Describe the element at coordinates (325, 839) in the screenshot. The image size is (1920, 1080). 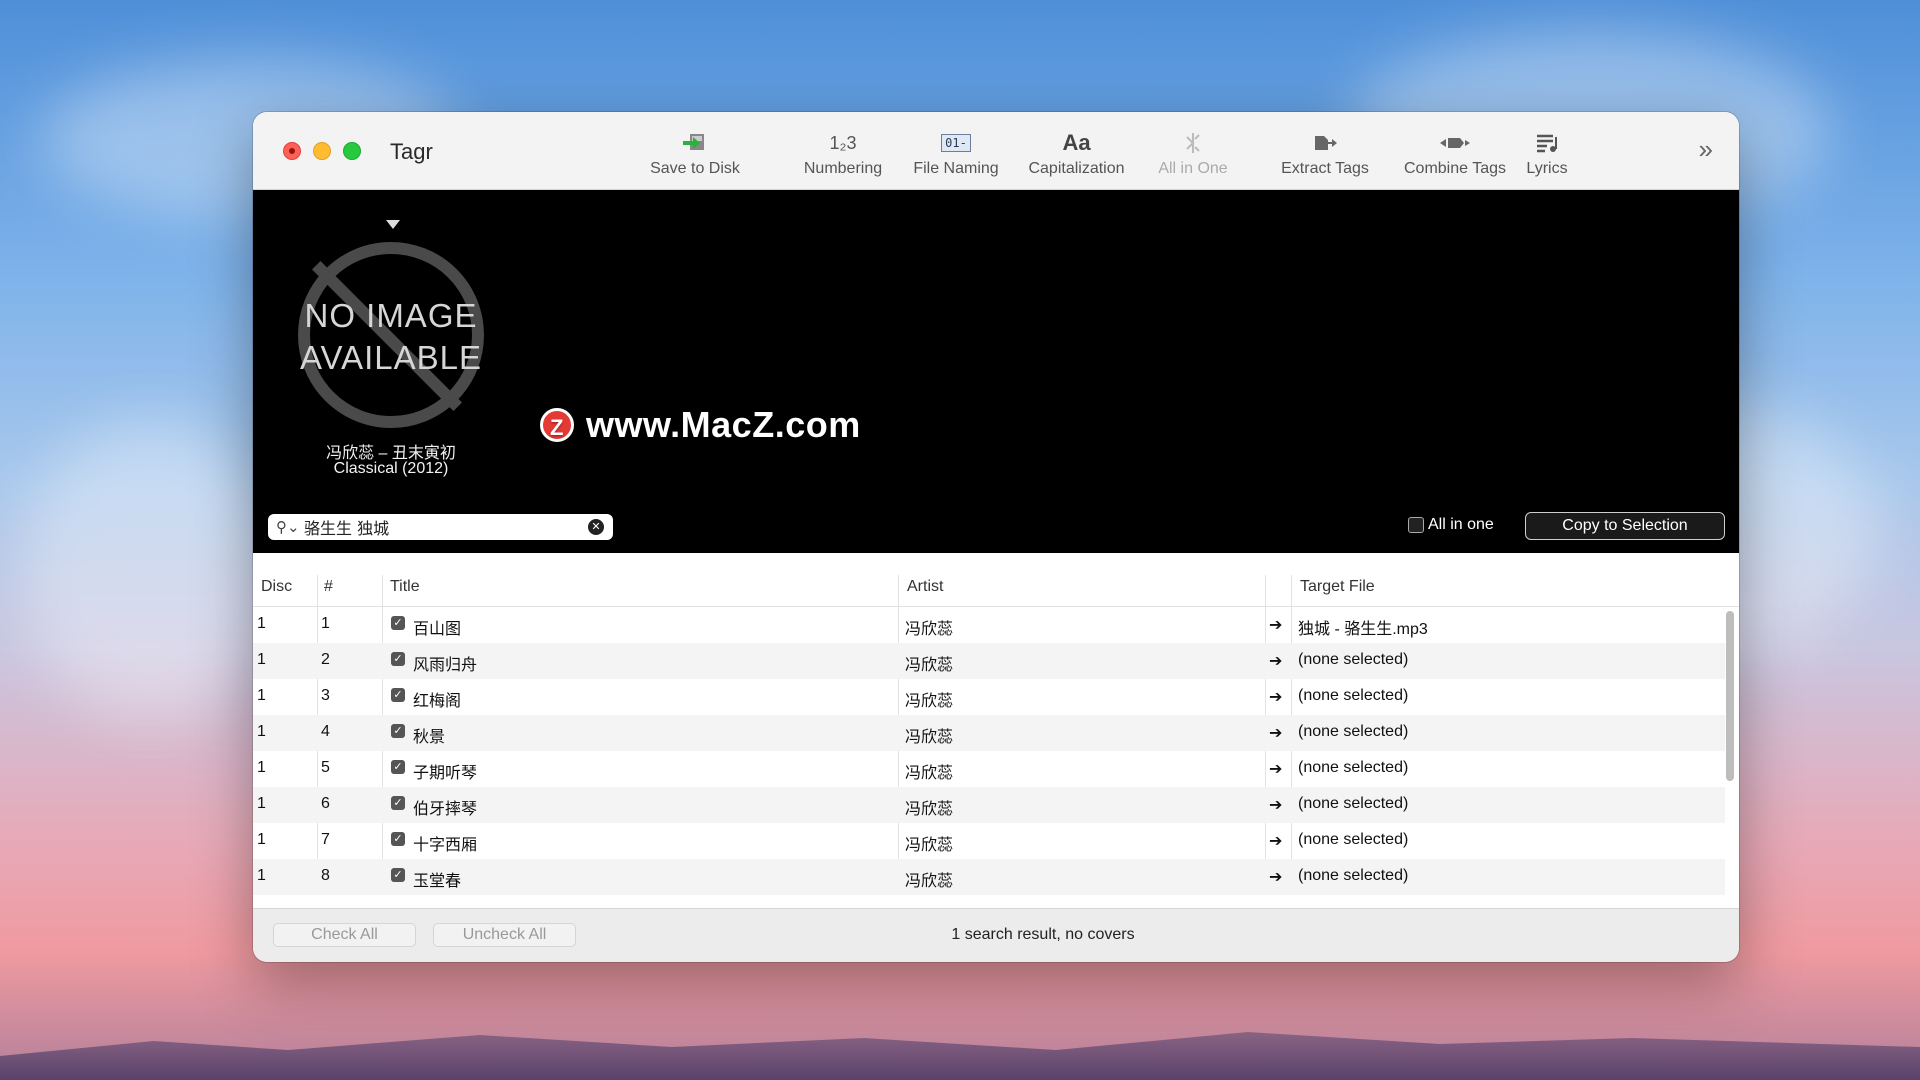
I see `cell-track-number: 7` at that location.